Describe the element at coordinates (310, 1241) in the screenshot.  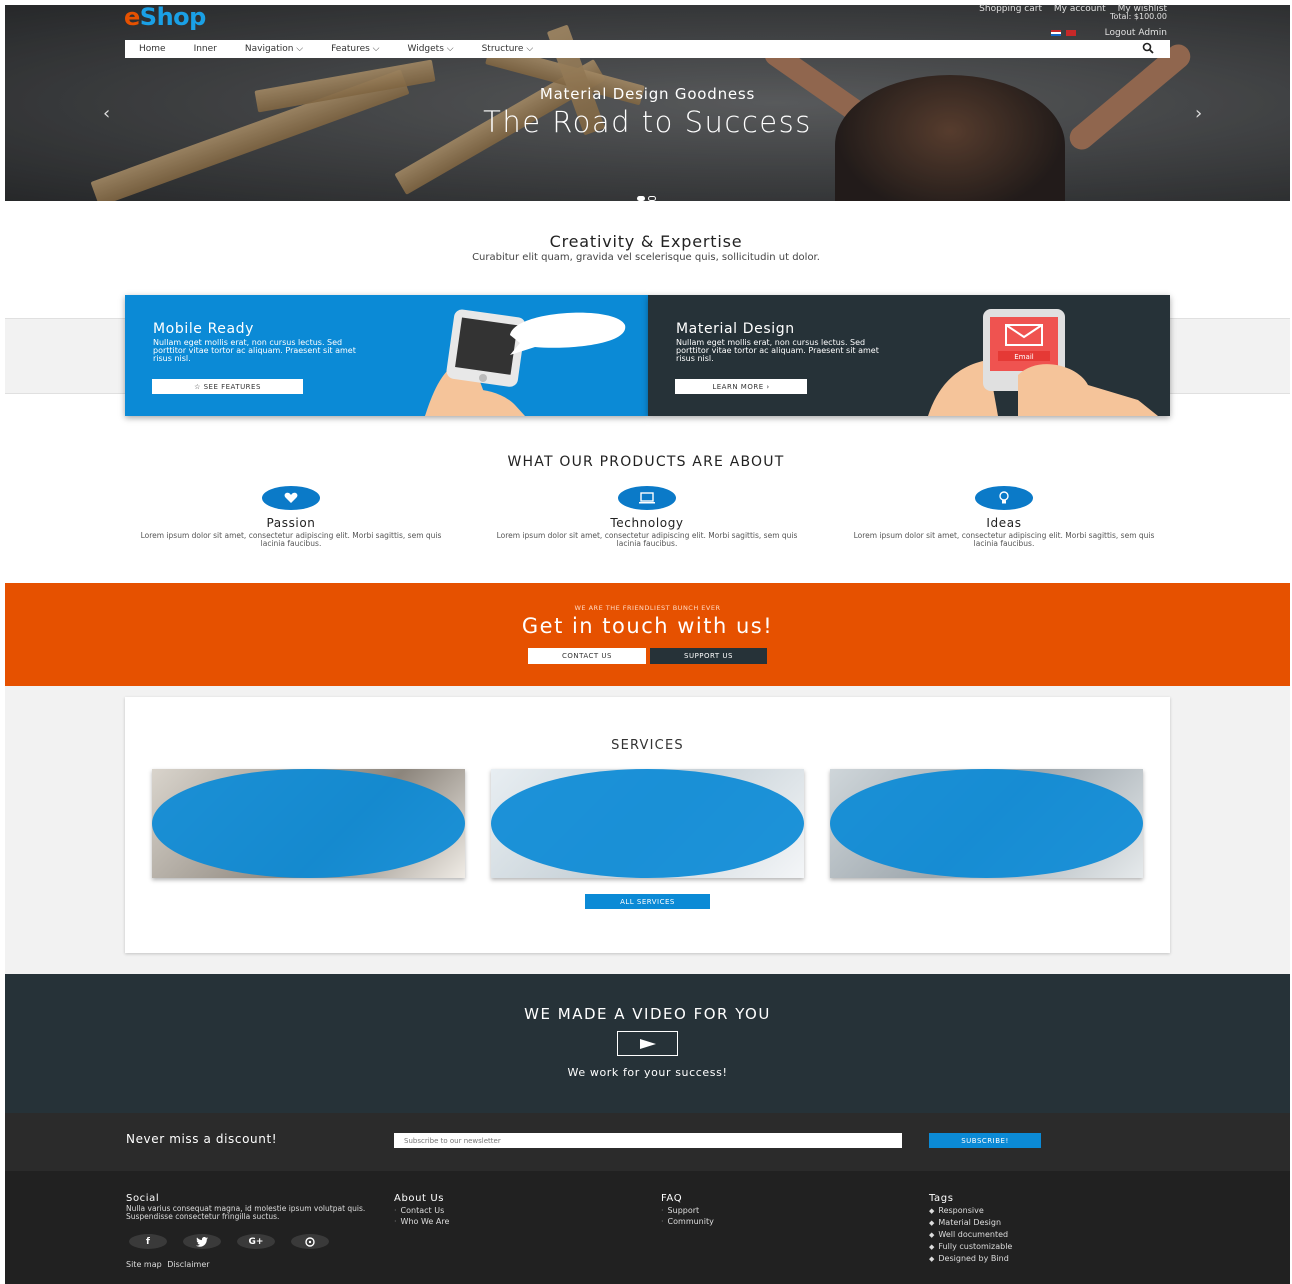
I see `pinterest-icon` at that location.